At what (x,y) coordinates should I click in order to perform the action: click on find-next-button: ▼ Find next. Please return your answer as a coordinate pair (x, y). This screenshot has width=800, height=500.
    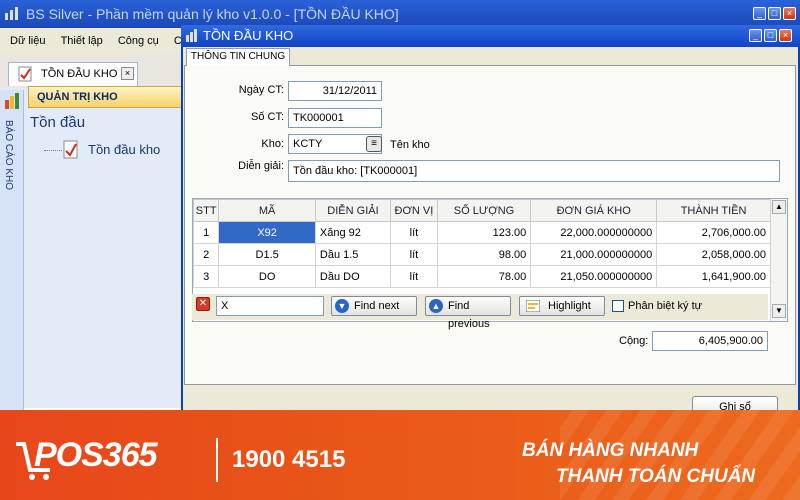
    Looking at the image, I should click on (374, 306).